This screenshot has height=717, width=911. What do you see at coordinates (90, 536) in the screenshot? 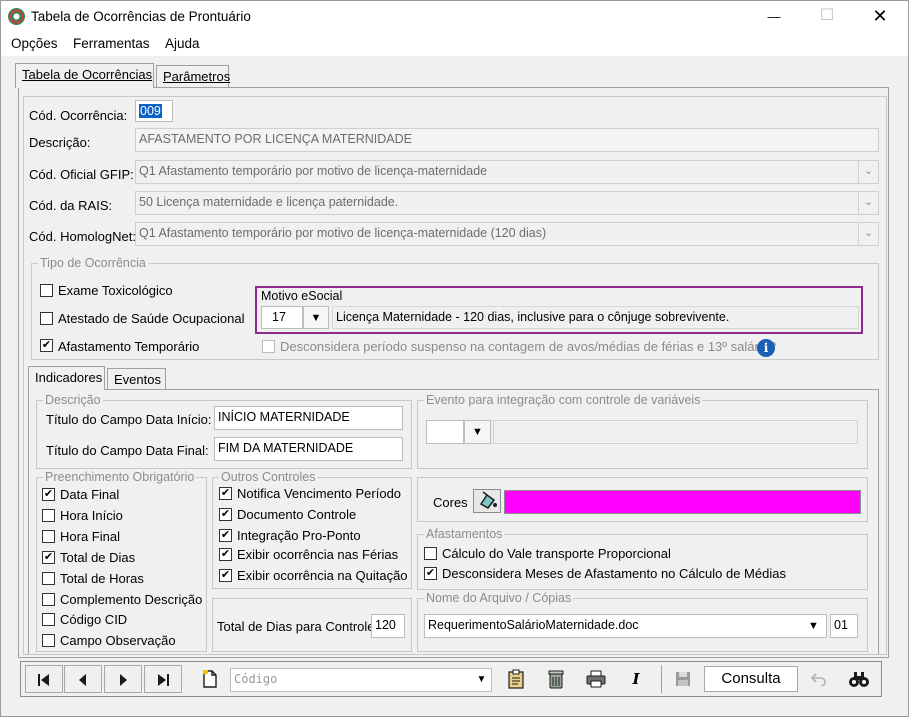
I see `hora-final-check-label: Hora Final` at bounding box center [90, 536].